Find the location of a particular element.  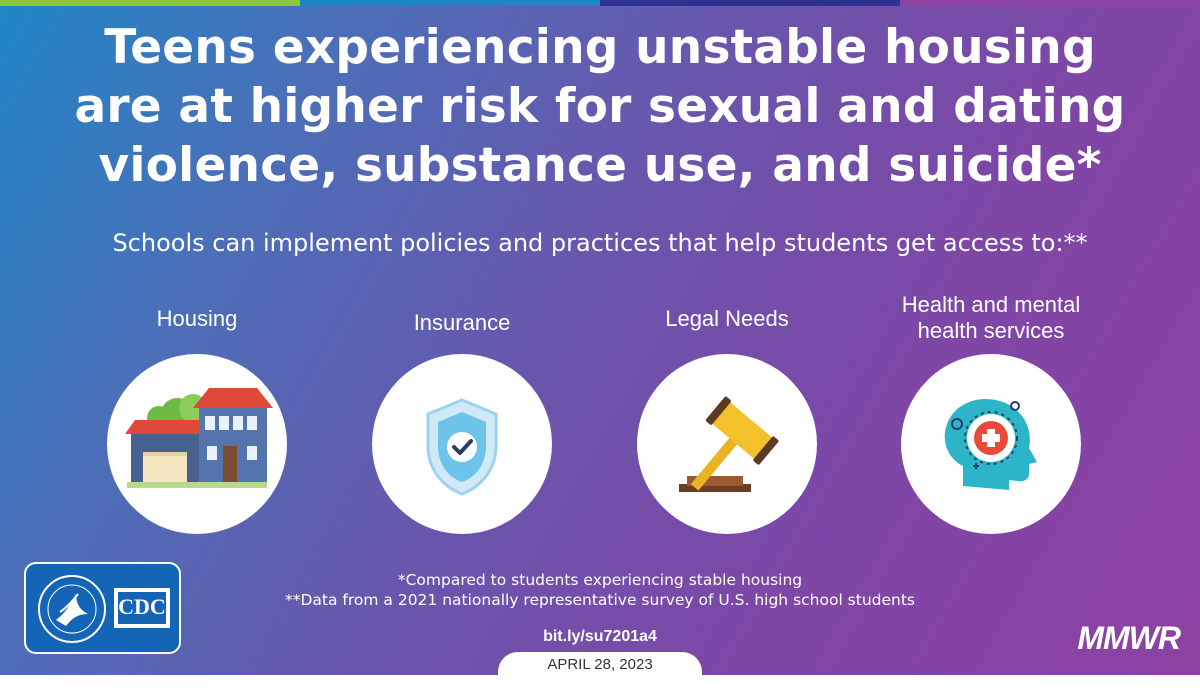

item-label: Insurance is located at coordinates (462, 322).